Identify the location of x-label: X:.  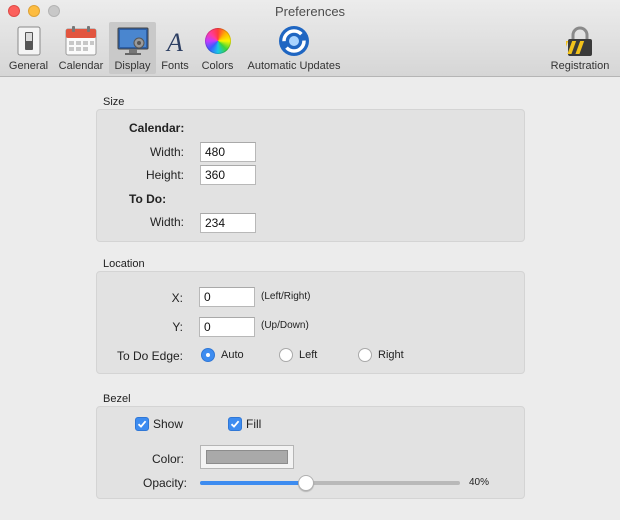
(177, 298).